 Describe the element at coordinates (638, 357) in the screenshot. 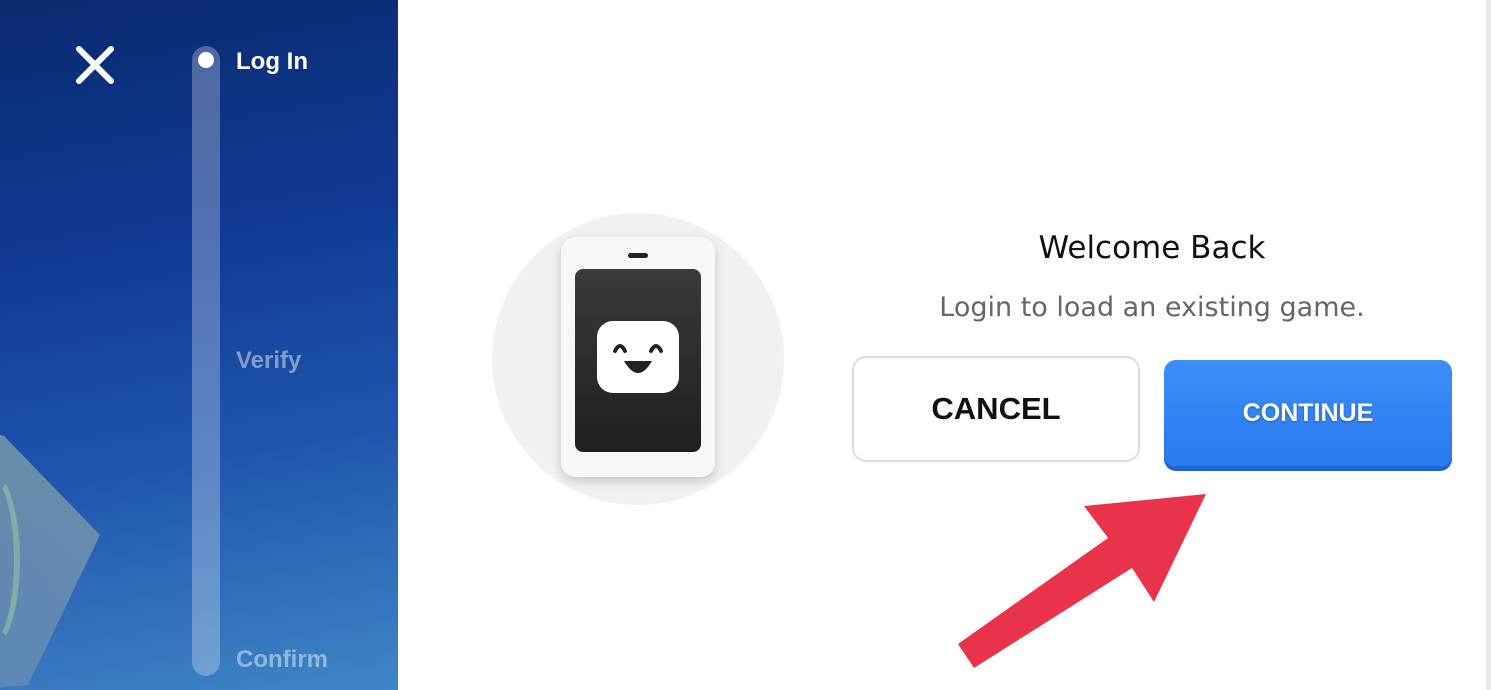

I see `smiling-phone-icon` at that location.